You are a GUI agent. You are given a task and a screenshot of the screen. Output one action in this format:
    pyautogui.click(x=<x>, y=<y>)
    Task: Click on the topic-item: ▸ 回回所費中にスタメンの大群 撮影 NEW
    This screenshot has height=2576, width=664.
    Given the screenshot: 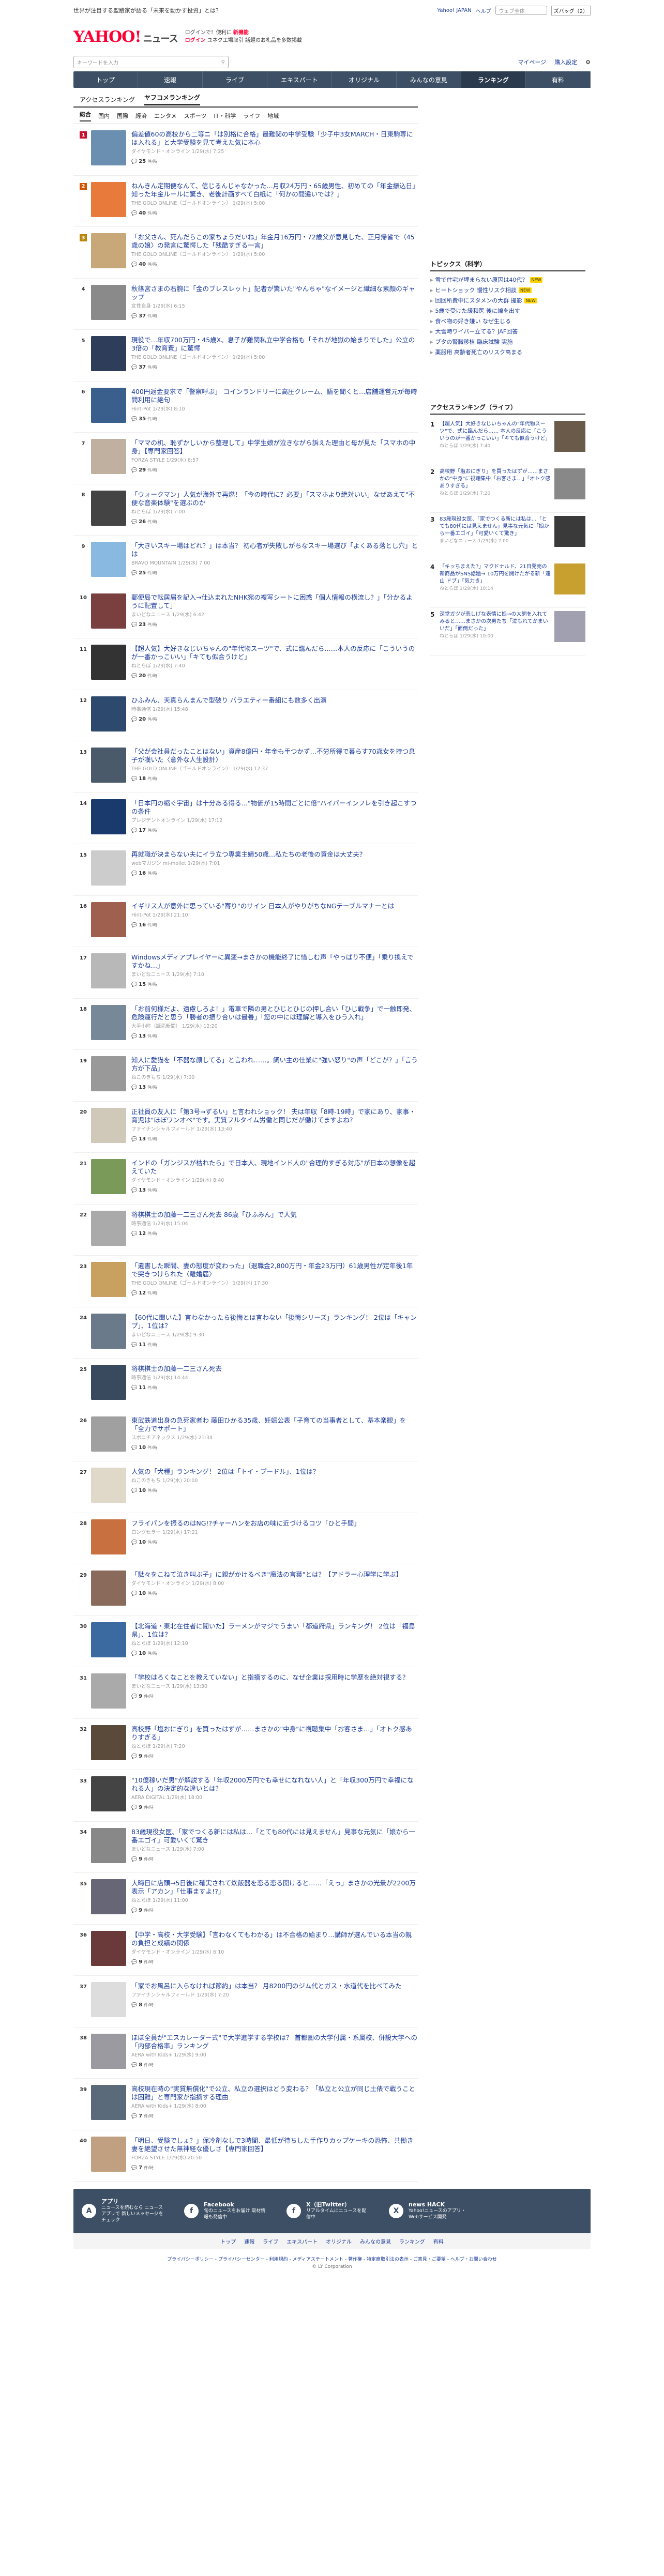 What is the action you would take?
    pyautogui.click(x=507, y=301)
    